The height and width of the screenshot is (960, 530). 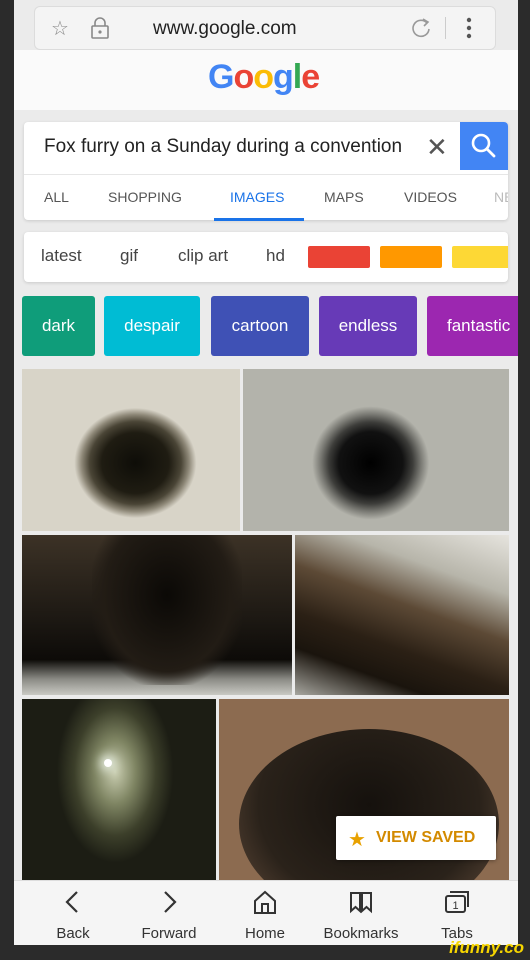 I want to click on tab-news: NE, so click(x=501, y=197).